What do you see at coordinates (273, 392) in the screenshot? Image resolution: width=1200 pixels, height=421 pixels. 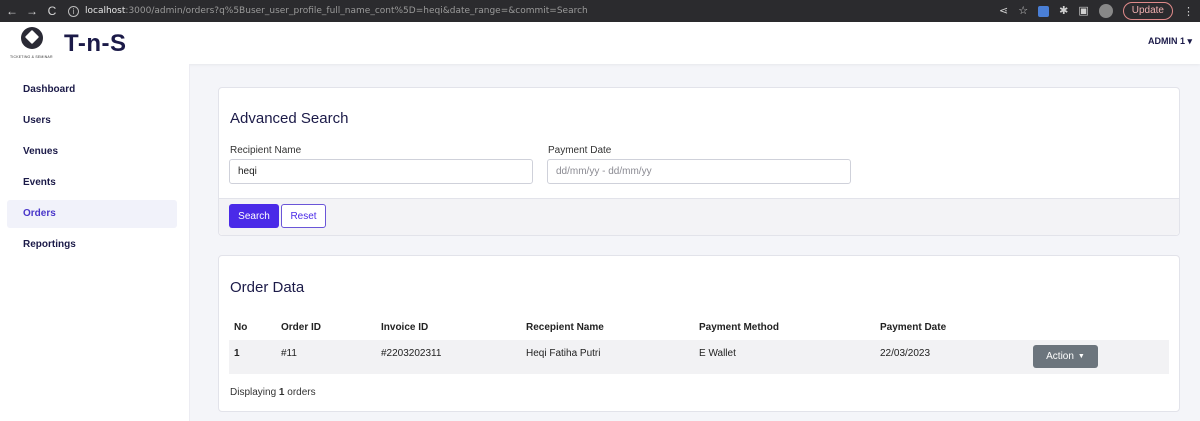 I see `orders-count-note: Displaying 1 orders` at bounding box center [273, 392].